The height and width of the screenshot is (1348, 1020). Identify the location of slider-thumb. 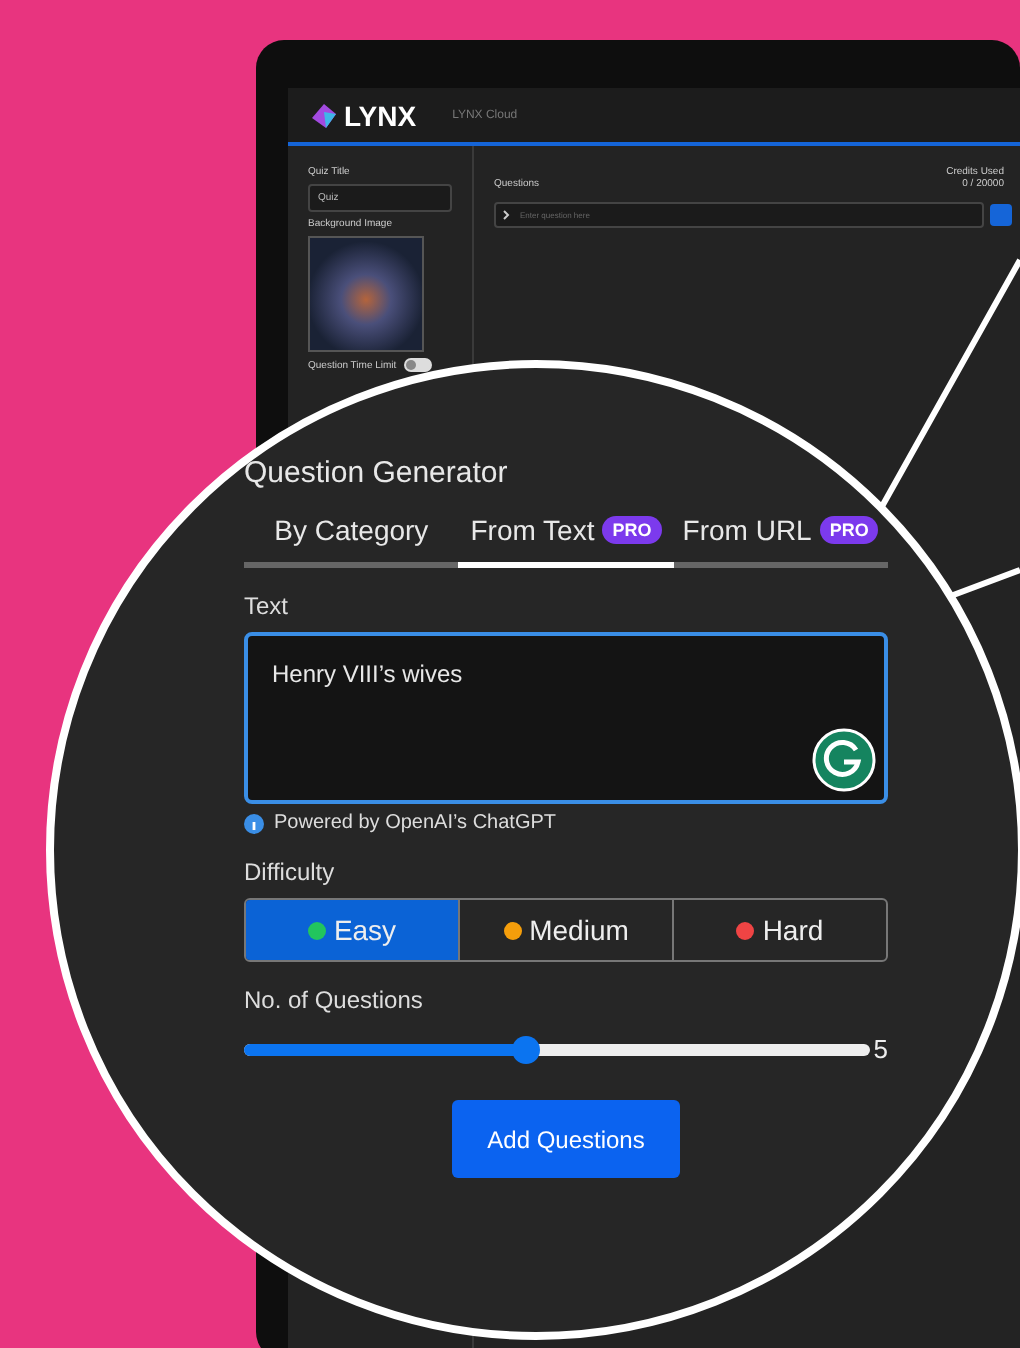
(525, 1049).